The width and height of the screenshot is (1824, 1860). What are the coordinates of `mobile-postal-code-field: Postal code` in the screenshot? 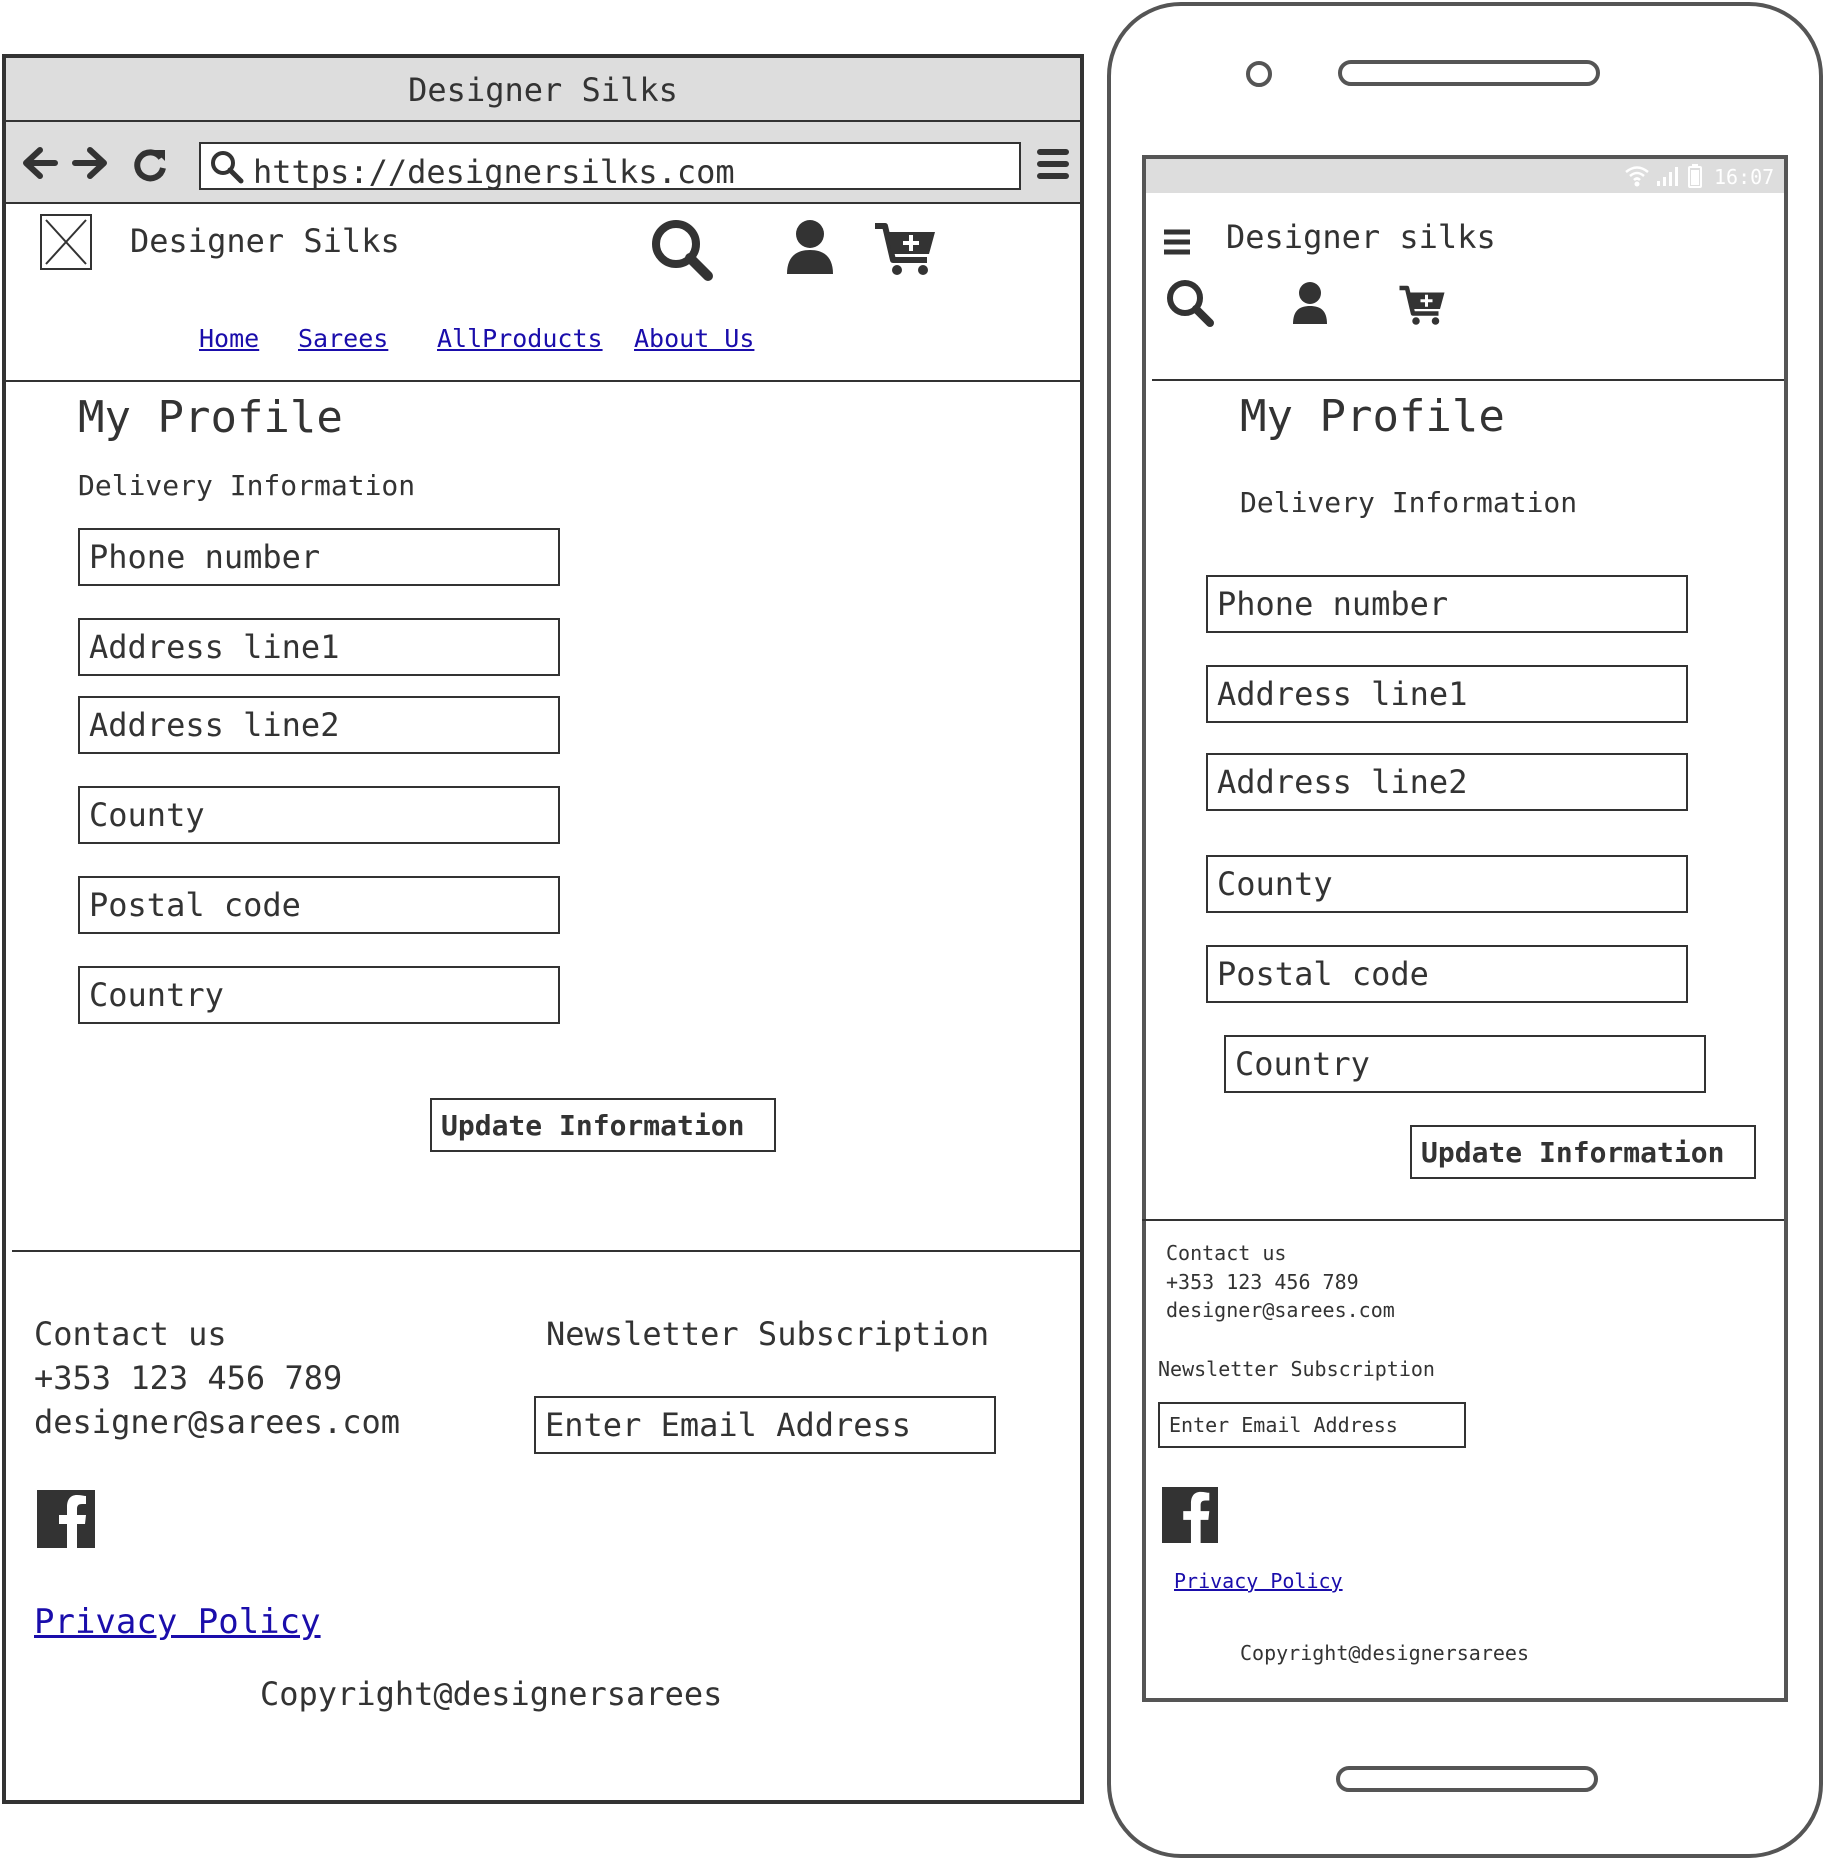 It's located at (1447, 974).